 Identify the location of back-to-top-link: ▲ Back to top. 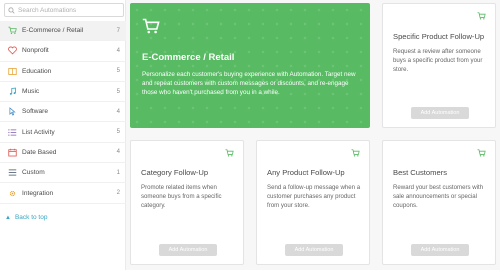
(26, 217).